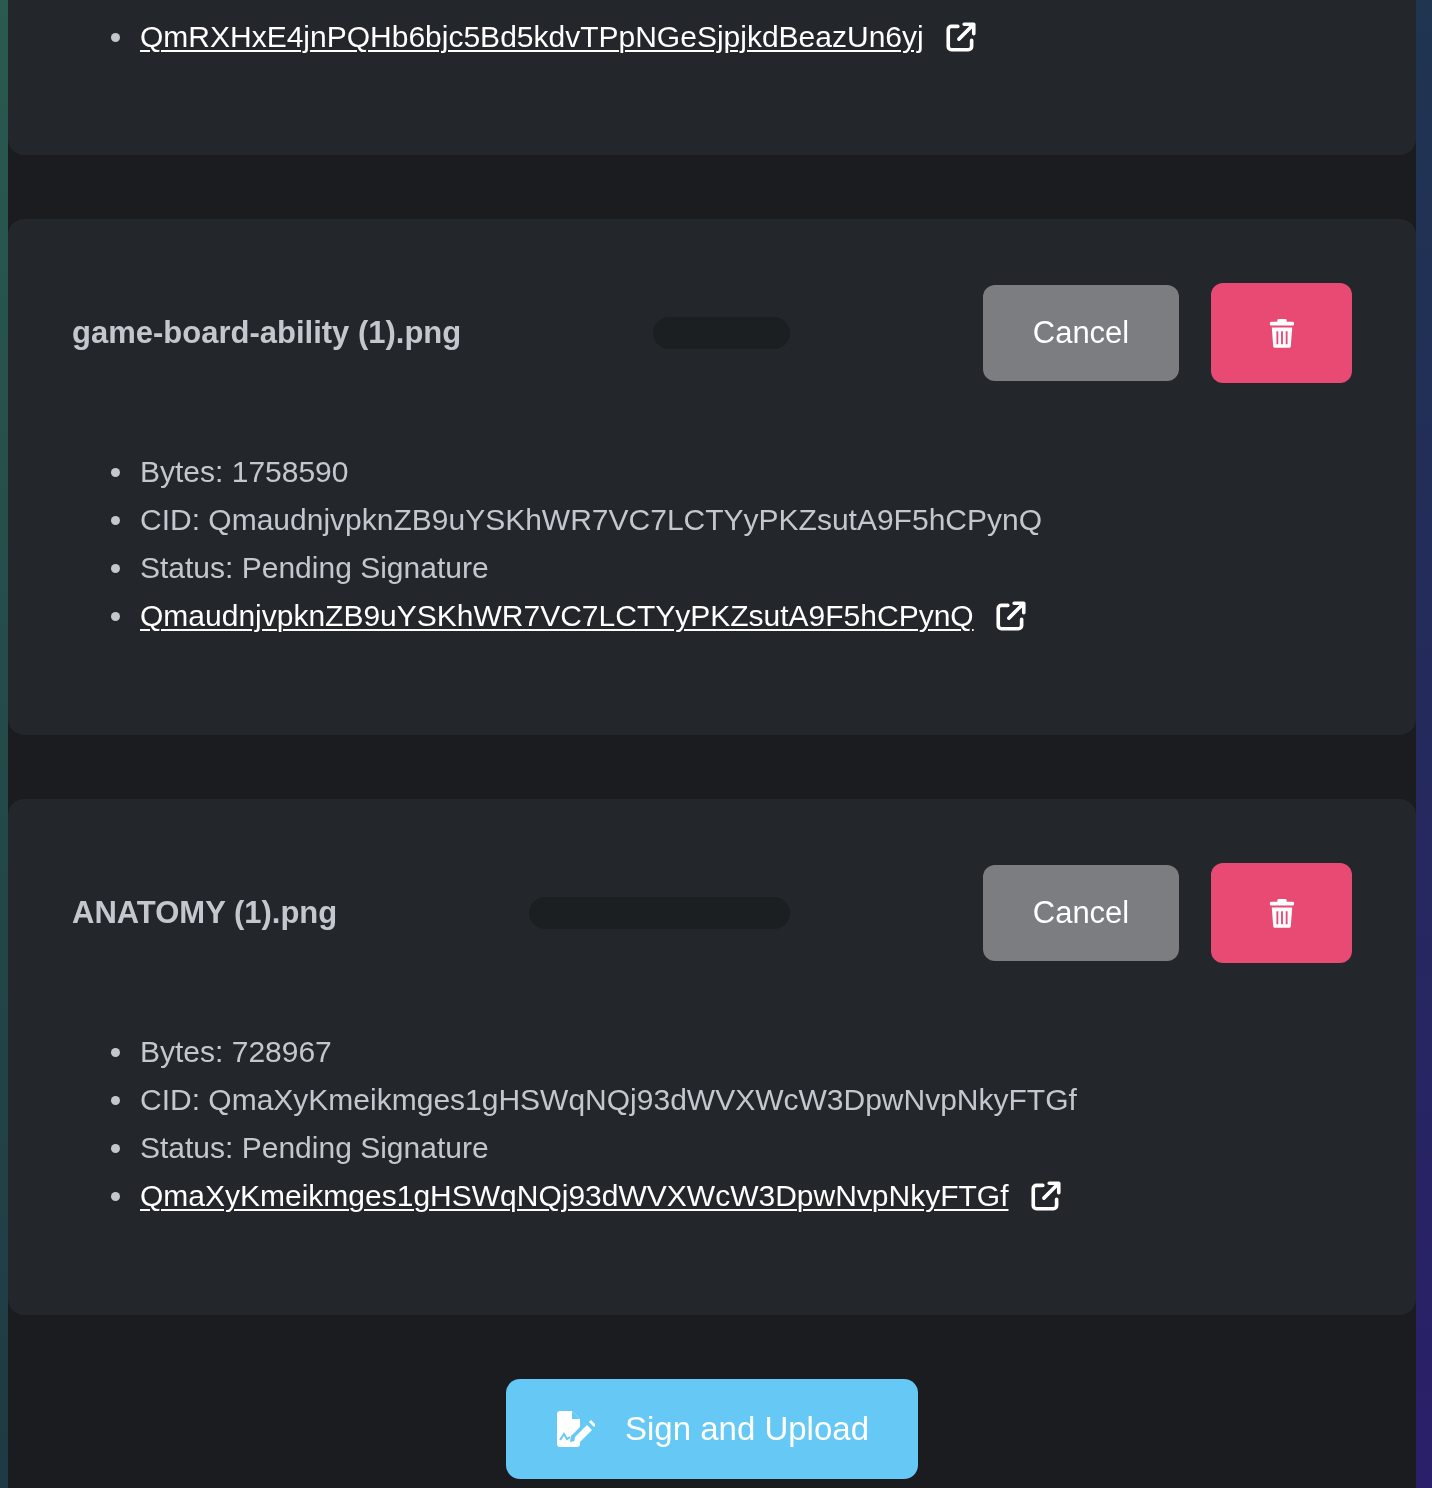  What do you see at coordinates (236, 1052) in the screenshot?
I see `detail-text: Bytes: 728967` at bounding box center [236, 1052].